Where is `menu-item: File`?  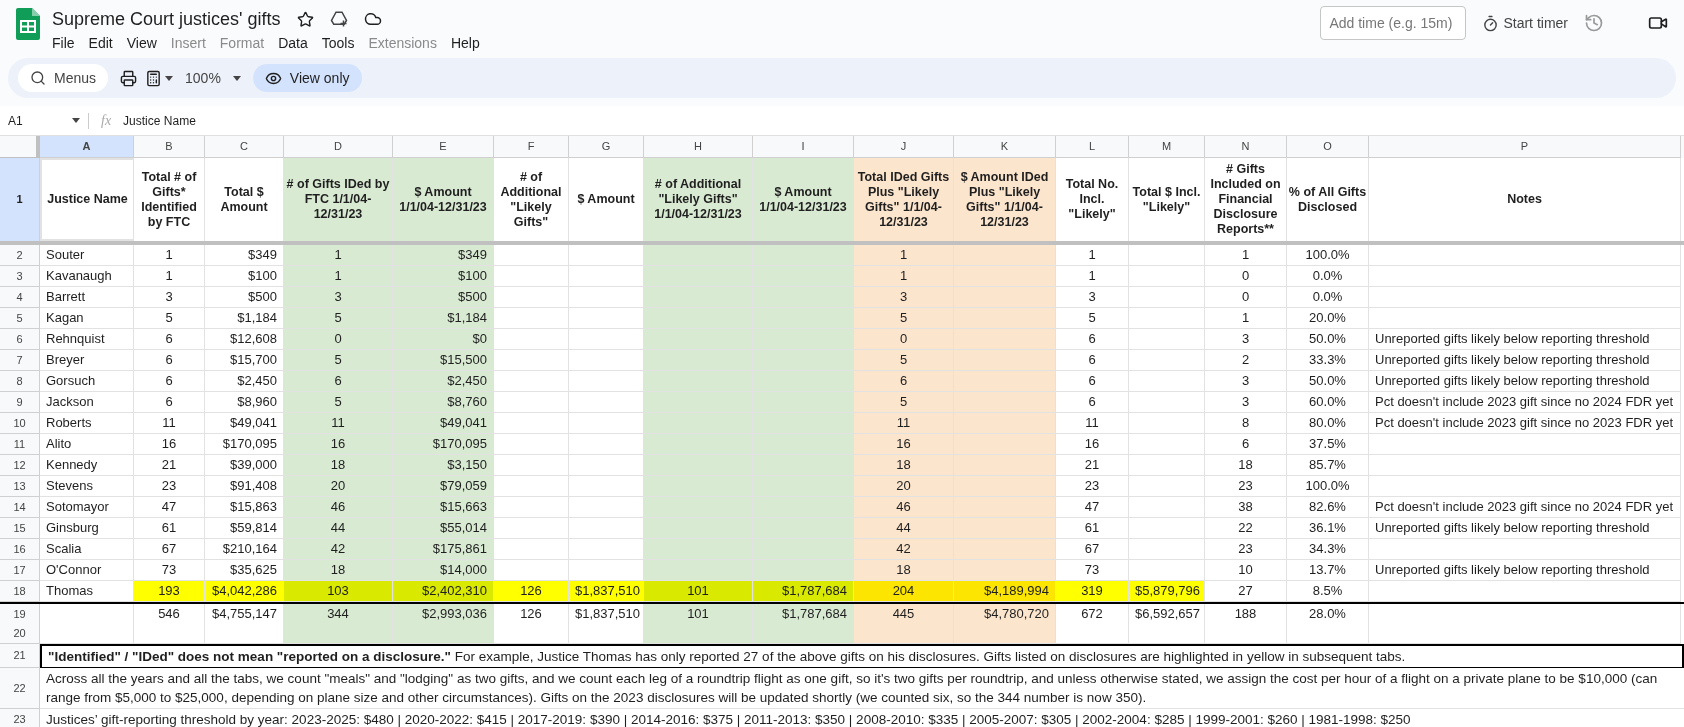 menu-item: File is located at coordinates (63, 43).